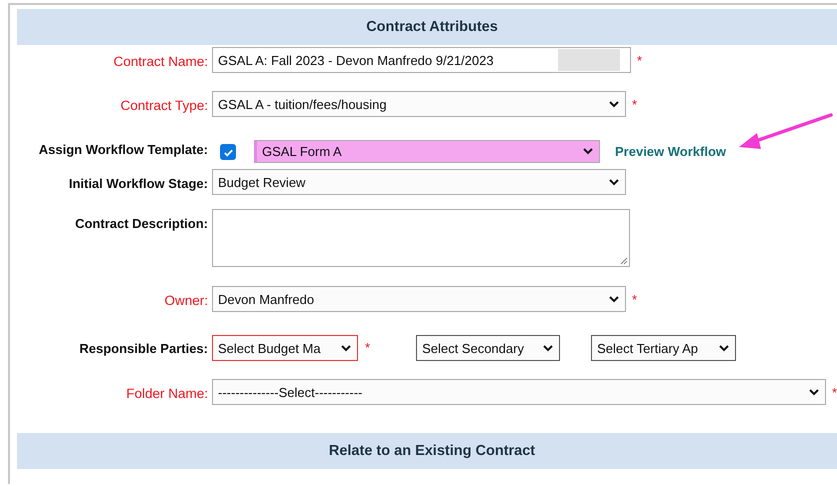 This screenshot has width=837, height=486. Describe the element at coordinates (519, 392) in the screenshot. I see `dropdown: --------------Select-----------` at that location.